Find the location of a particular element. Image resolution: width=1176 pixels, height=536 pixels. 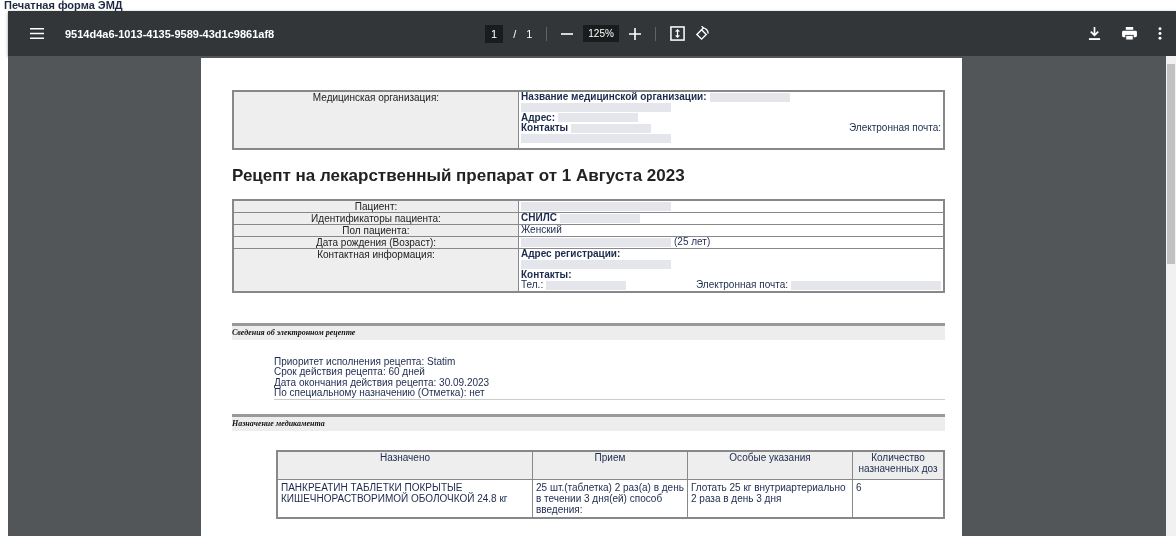

table-cell: Медицинская организация: is located at coordinates (376, 120).